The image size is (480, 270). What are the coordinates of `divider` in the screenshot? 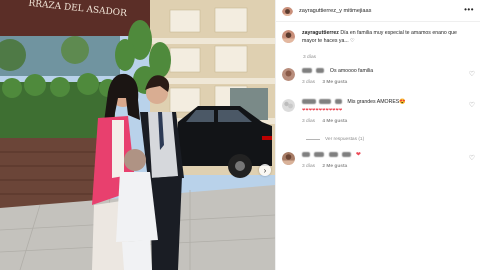 It's located at (313, 139).